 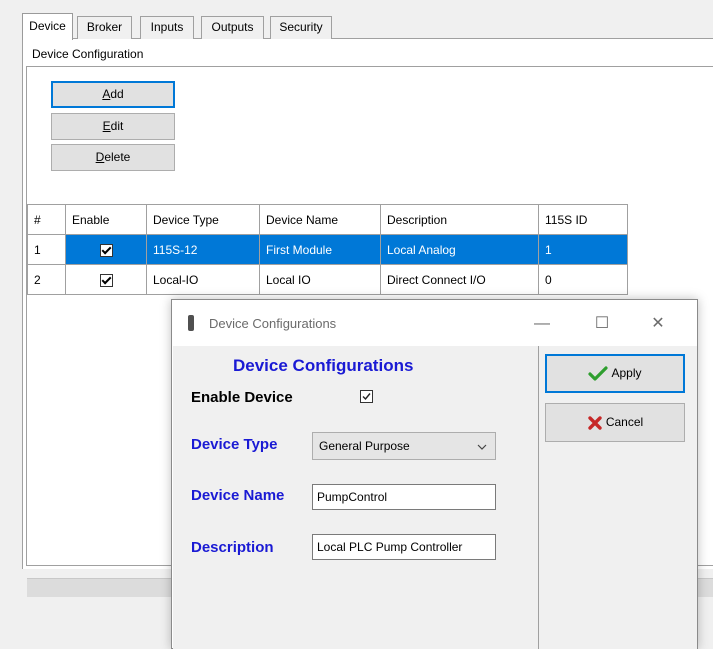 What do you see at coordinates (624, 422) in the screenshot?
I see `cancel-label: Cancel` at bounding box center [624, 422].